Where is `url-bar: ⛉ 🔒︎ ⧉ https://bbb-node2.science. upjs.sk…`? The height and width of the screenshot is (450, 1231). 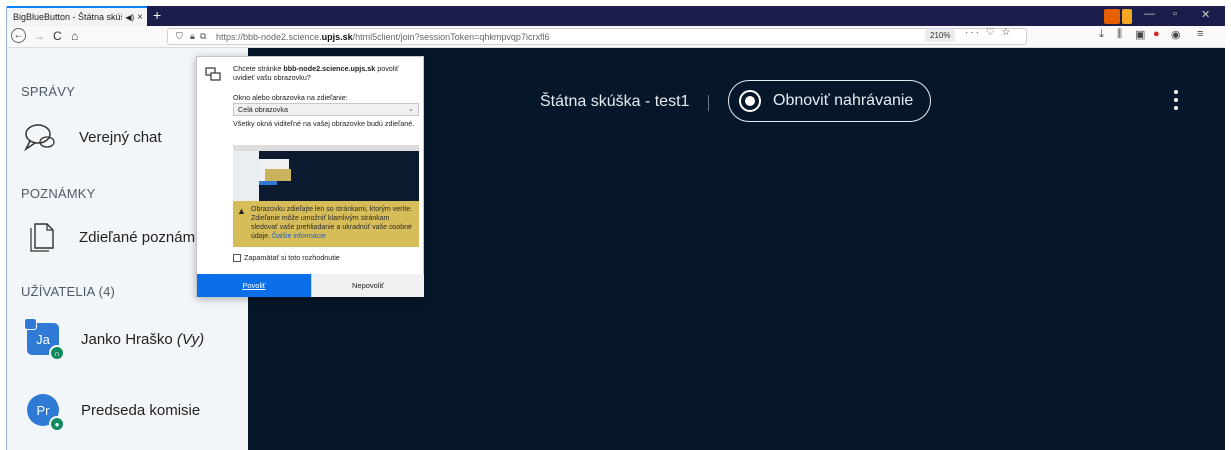
url-bar: ⛉ 🔒︎ ⧉ https://bbb-node2.science. upjs.sk… is located at coordinates (597, 36).